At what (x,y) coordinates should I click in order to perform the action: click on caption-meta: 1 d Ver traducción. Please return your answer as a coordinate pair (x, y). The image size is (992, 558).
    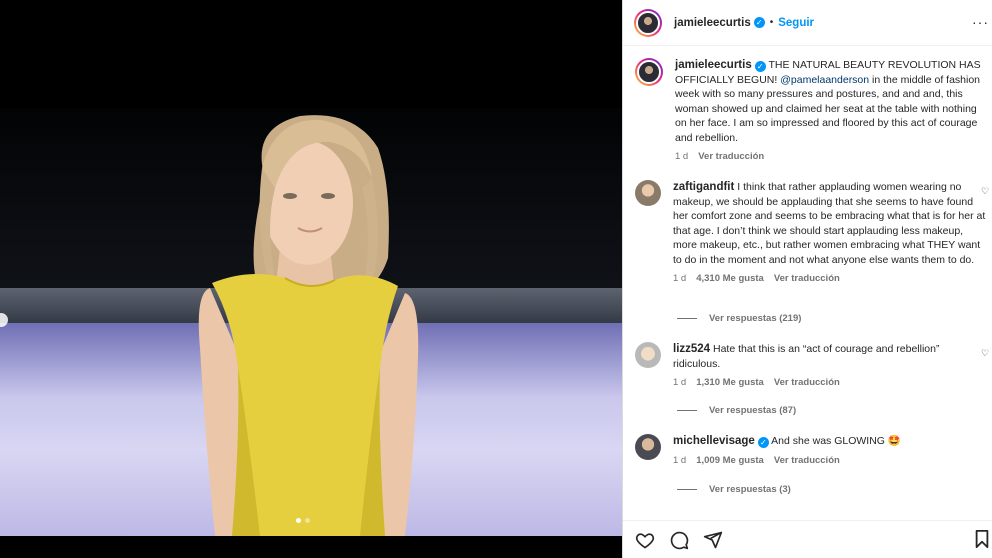
    Looking at the image, I should click on (833, 156).